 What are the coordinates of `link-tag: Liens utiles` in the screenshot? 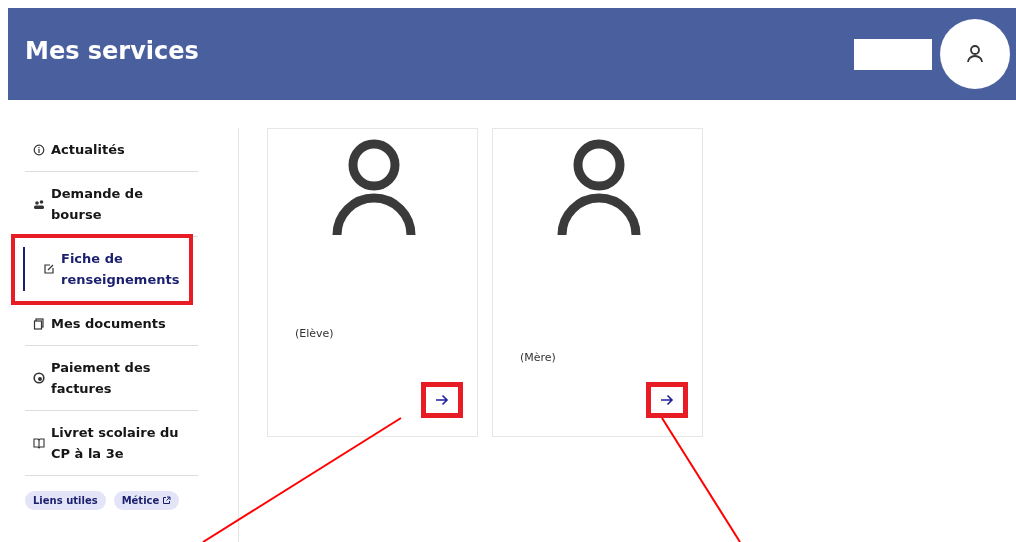 It's located at (65, 500).